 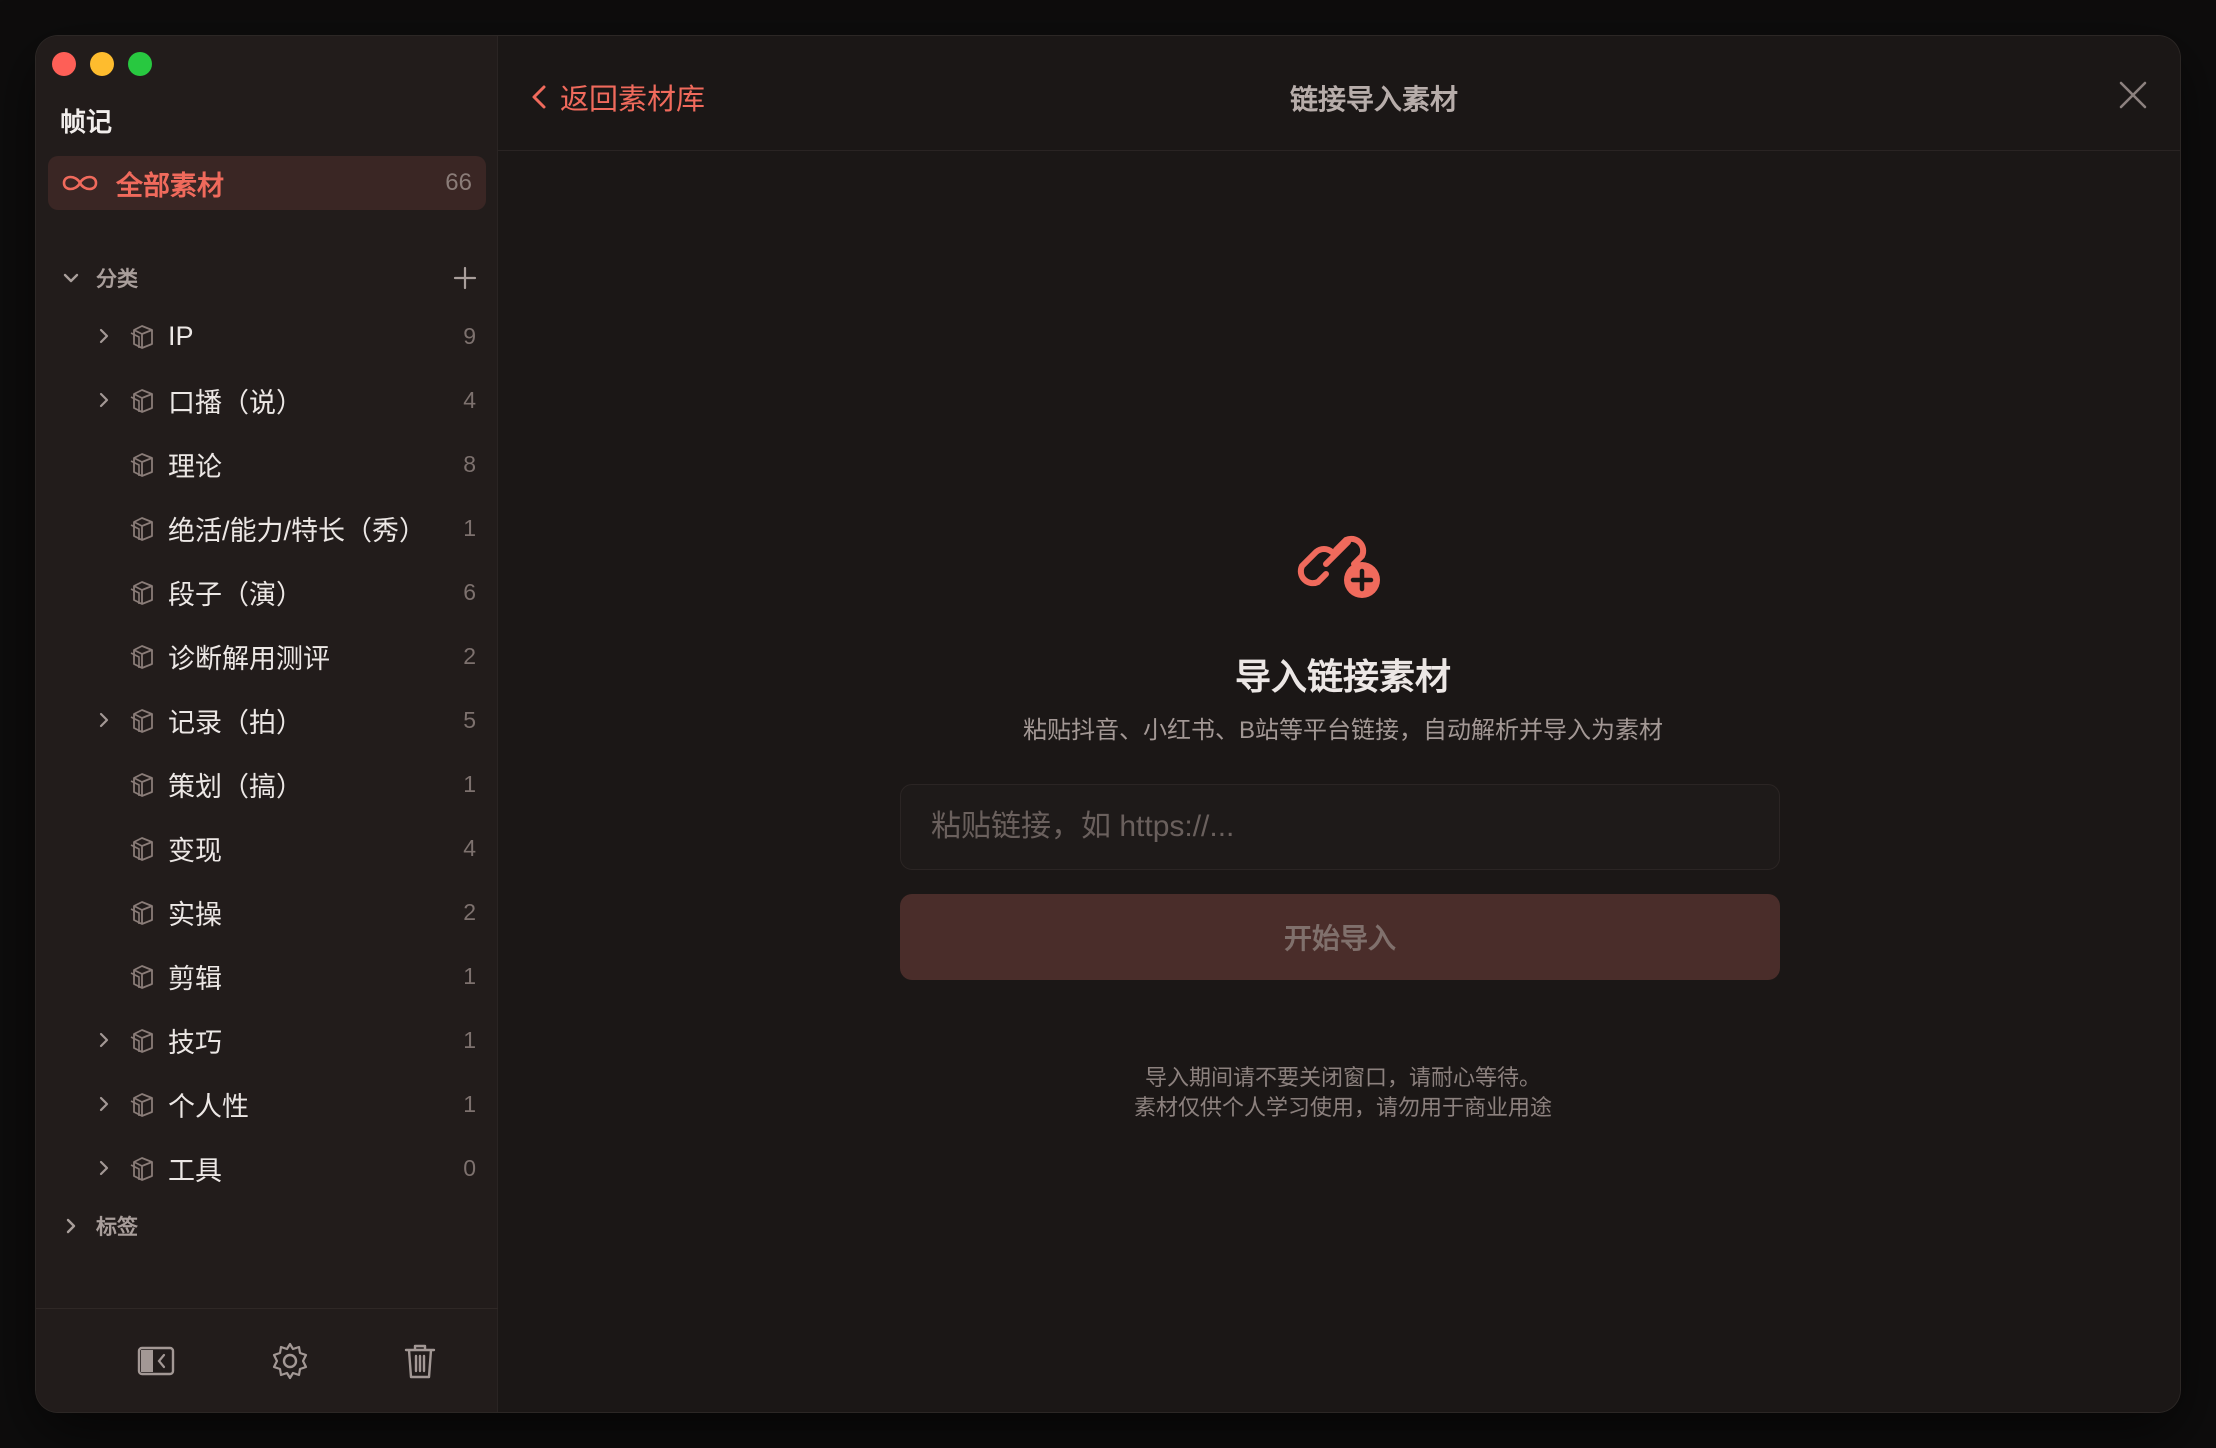 I want to click on category-label: 实操, so click(x=195, y=914).